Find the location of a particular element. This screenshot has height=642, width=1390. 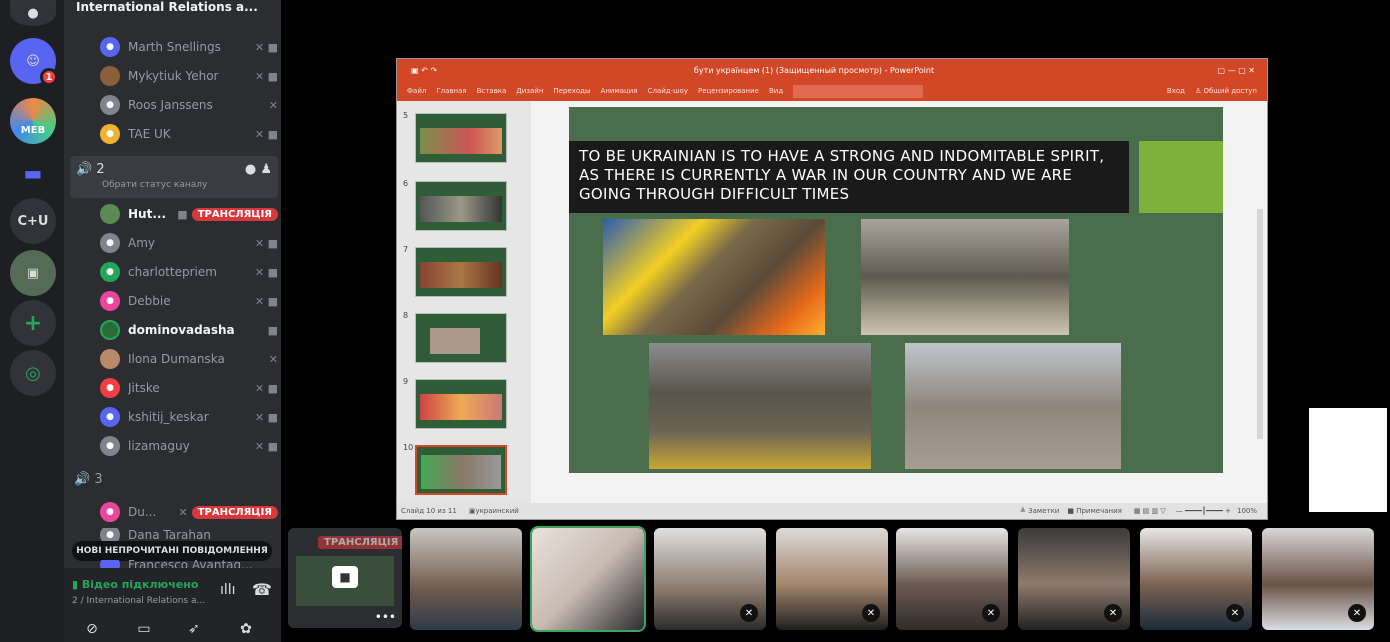

mic-muted-icon: ✕ is located at coordinates (183, 512).